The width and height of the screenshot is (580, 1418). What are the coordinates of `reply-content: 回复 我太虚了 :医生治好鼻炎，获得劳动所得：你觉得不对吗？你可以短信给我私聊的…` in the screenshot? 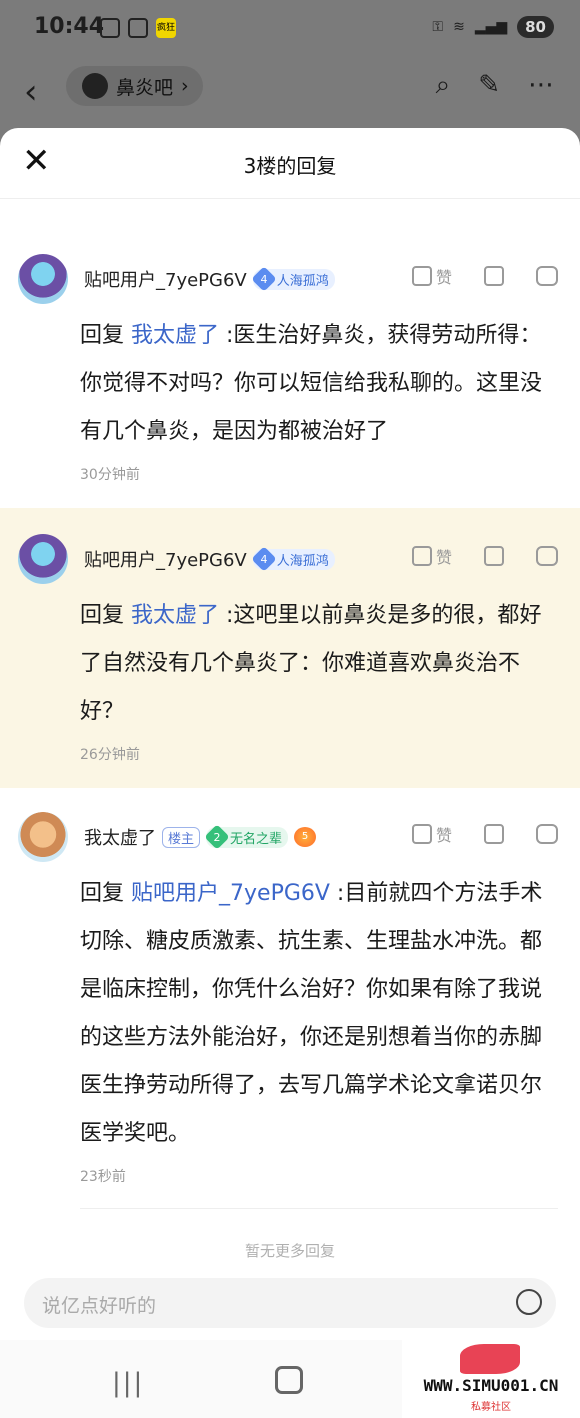 It's located at (315, 384).